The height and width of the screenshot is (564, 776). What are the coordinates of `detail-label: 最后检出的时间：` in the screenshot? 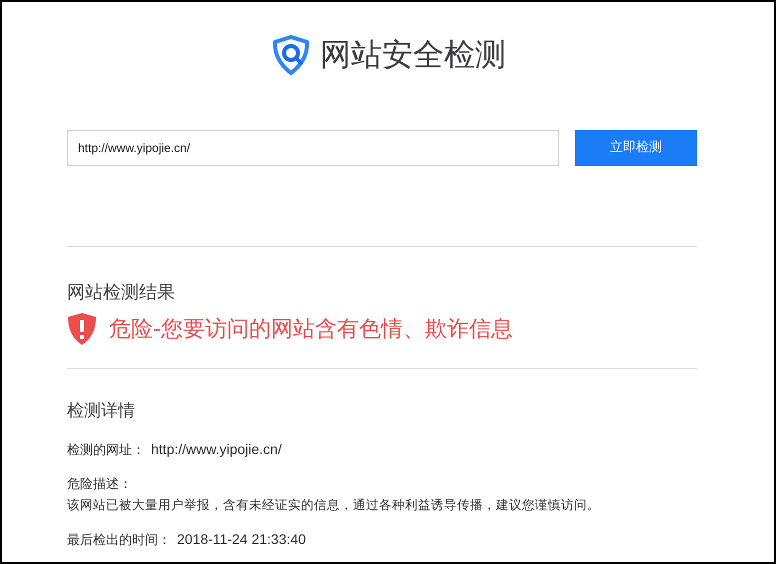 It's located at (119, 541).